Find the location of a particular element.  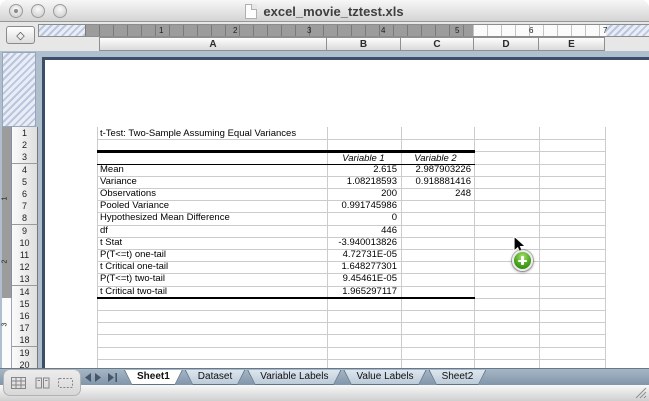

ruler-number: 5 is located at coordinates (457, 30).